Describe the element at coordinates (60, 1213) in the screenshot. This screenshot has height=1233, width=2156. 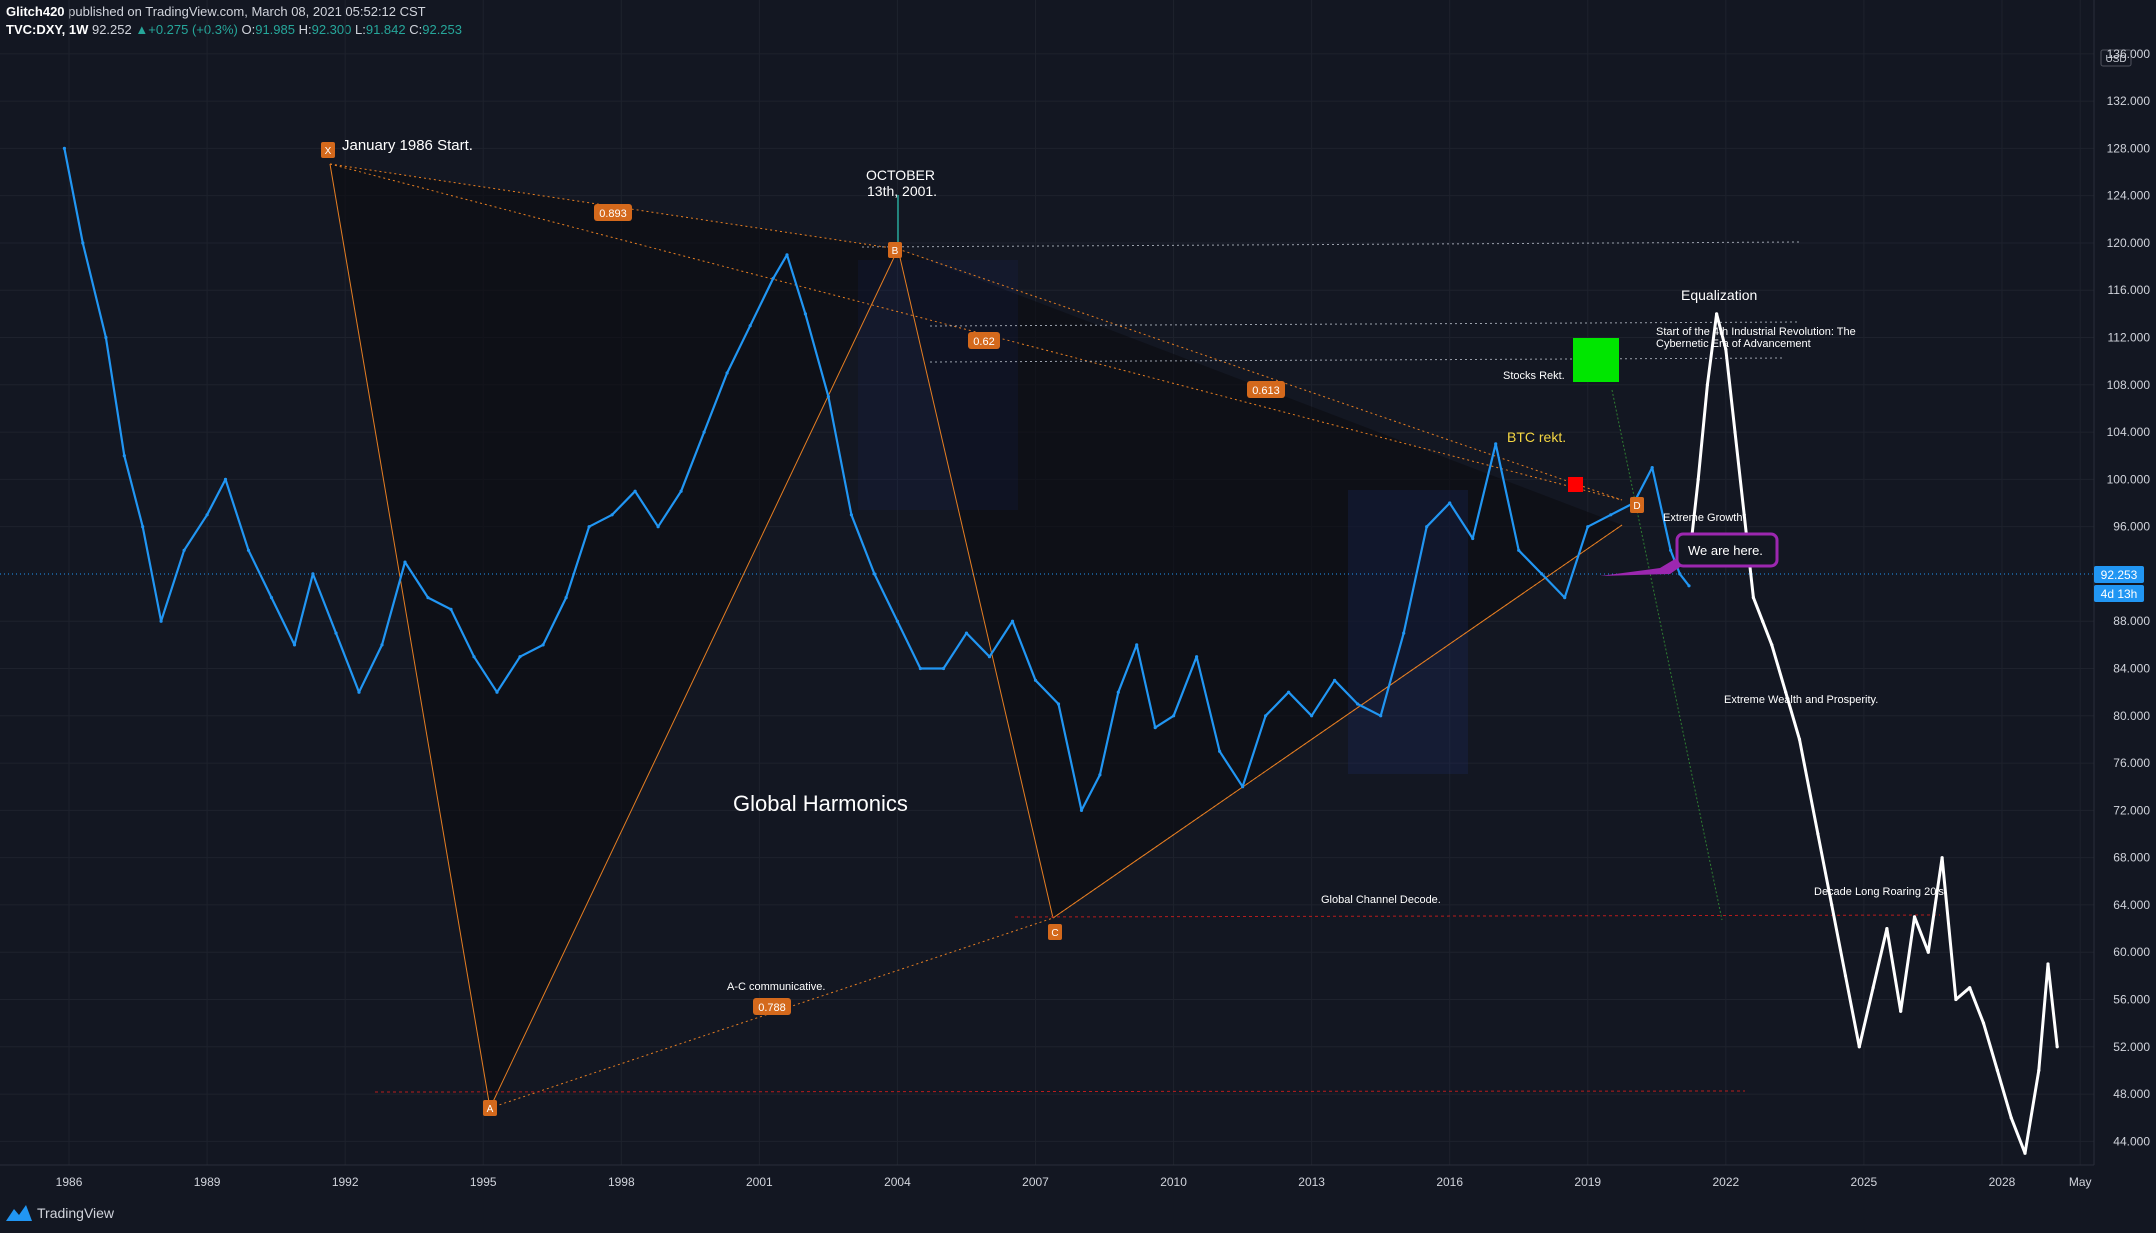
I see `tradingview-logo: TradingView` at that location.